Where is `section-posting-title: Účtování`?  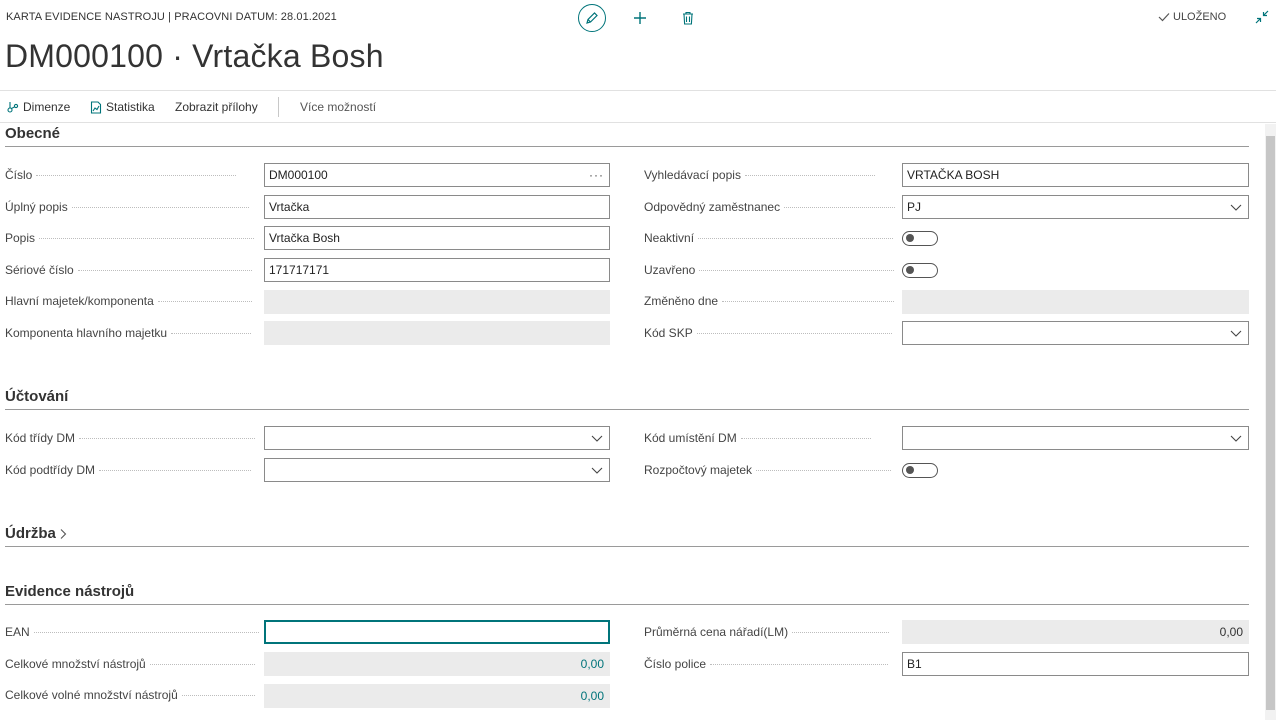
section-posting-title: Účtování is located at coordinates (36, 396).